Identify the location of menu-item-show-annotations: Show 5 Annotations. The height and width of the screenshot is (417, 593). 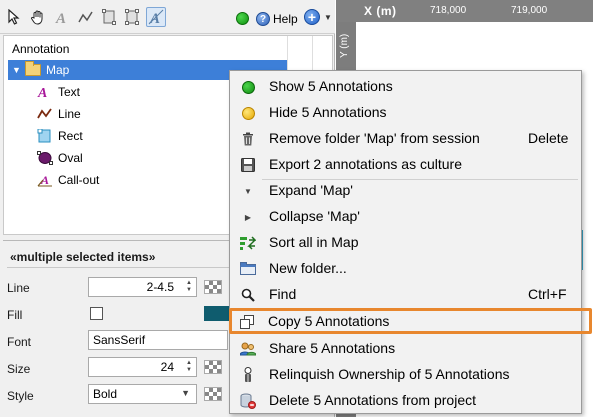
(405, 87).